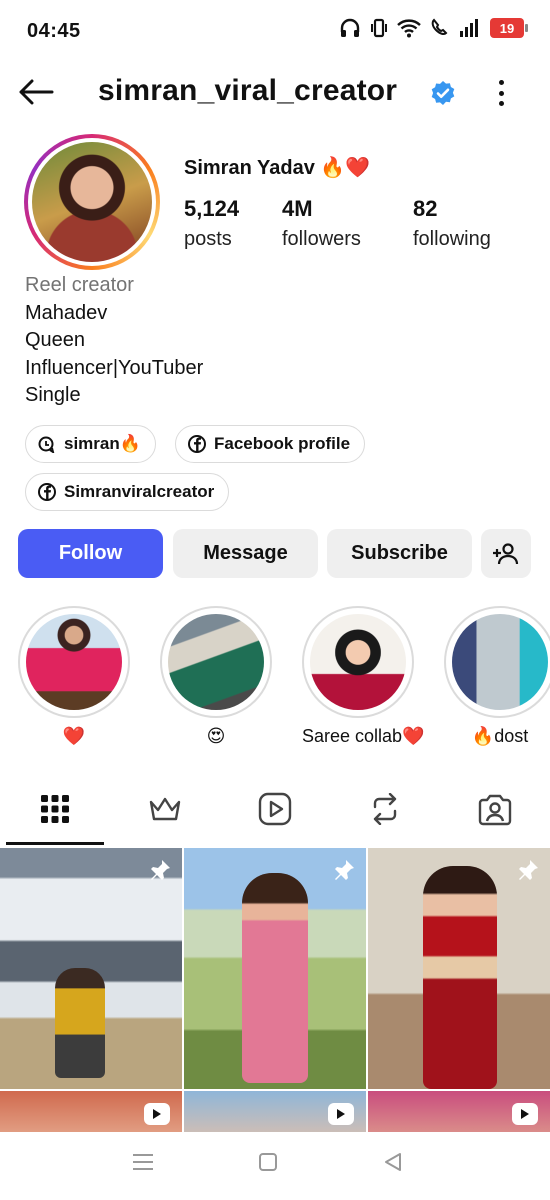  I want to click on menu-lines-icon, so click(143, 1162).